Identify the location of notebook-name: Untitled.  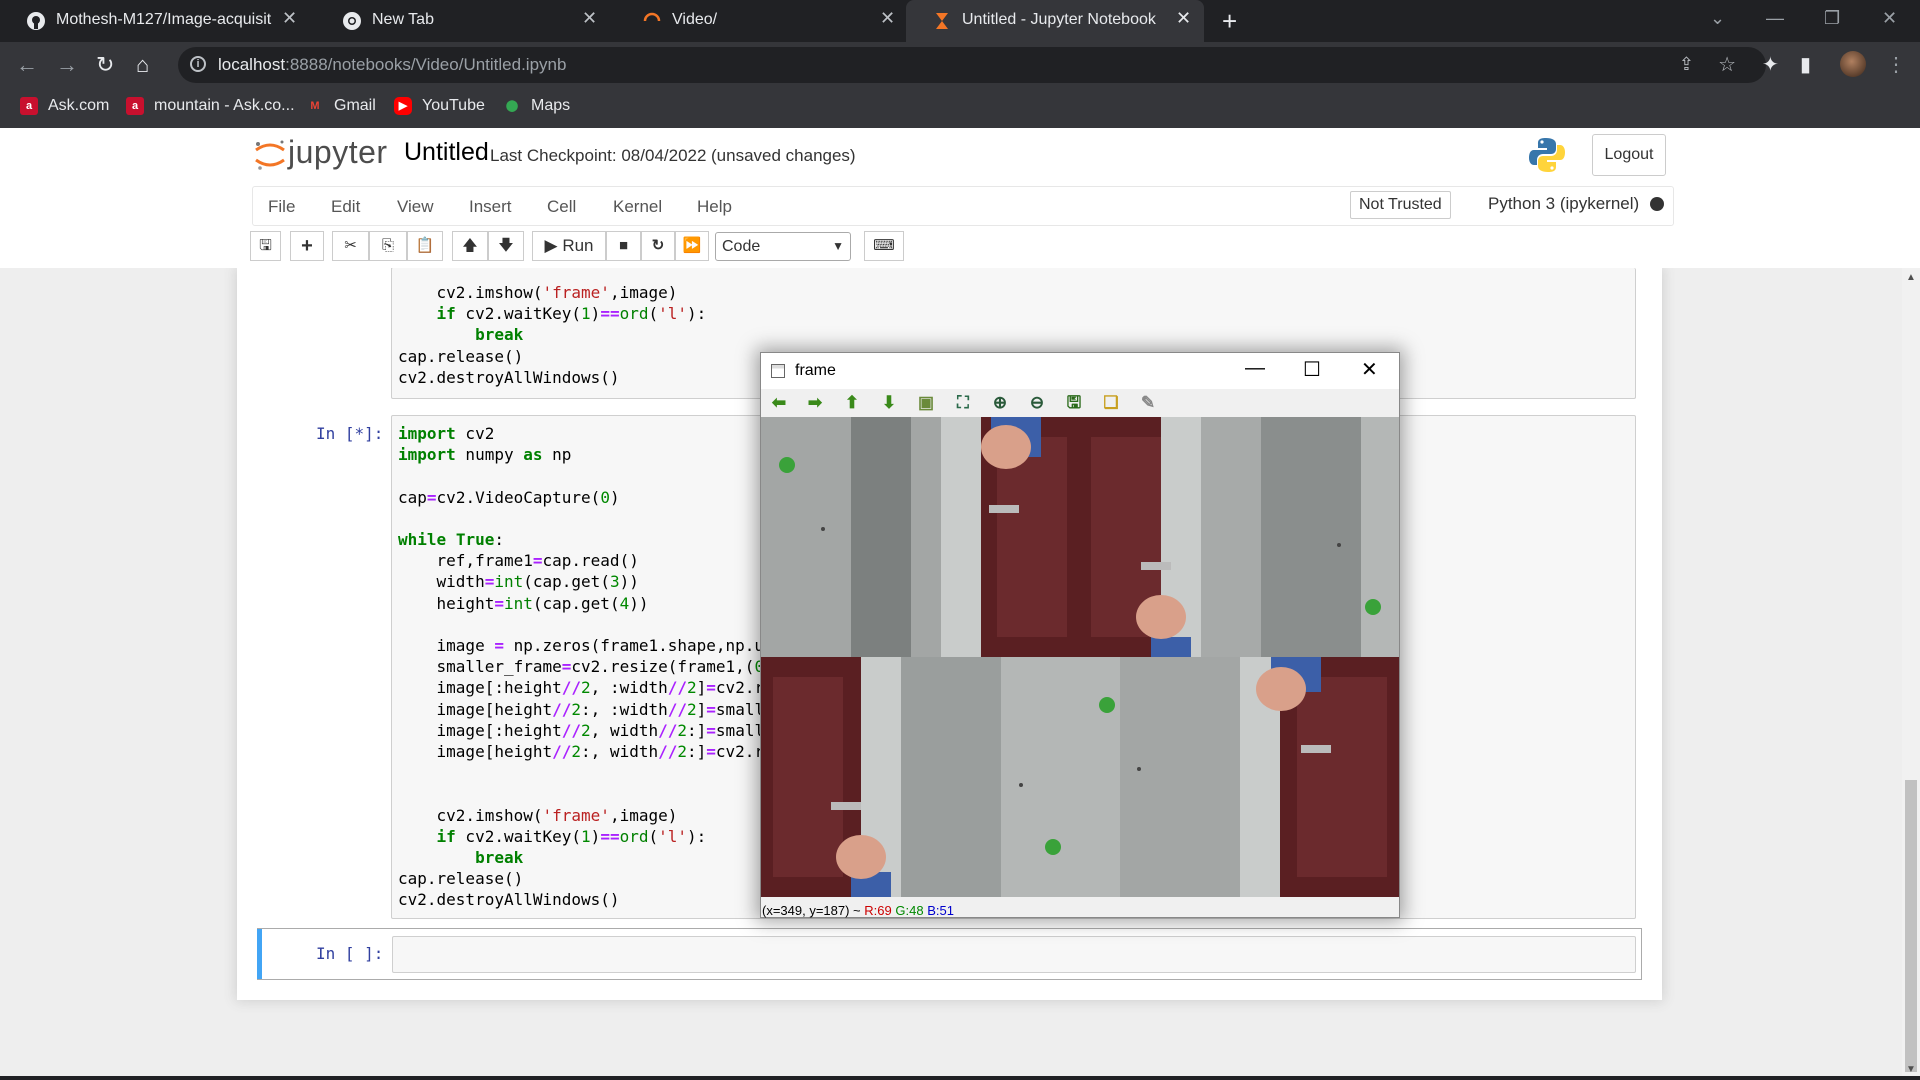
(446, 152).